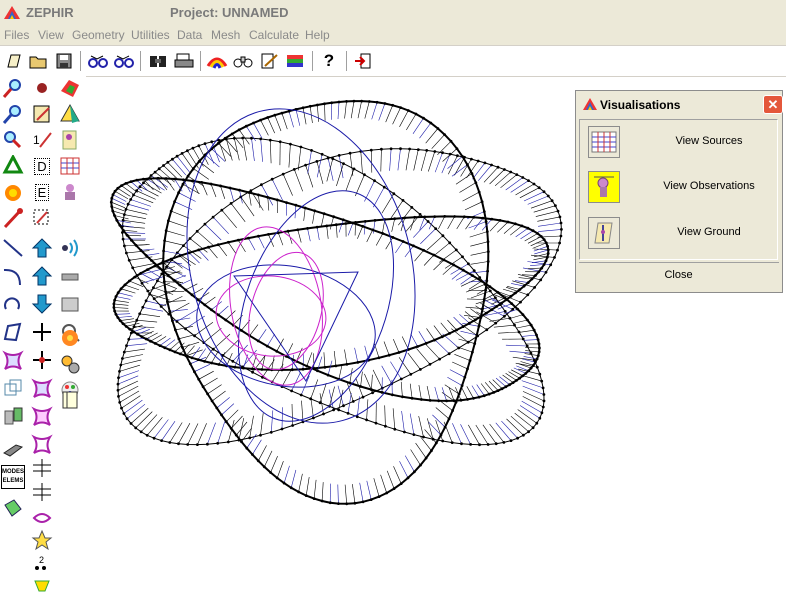 This screenshot has width=786, height=598. I want to click on define-d-icon: D, so click(42, 166).